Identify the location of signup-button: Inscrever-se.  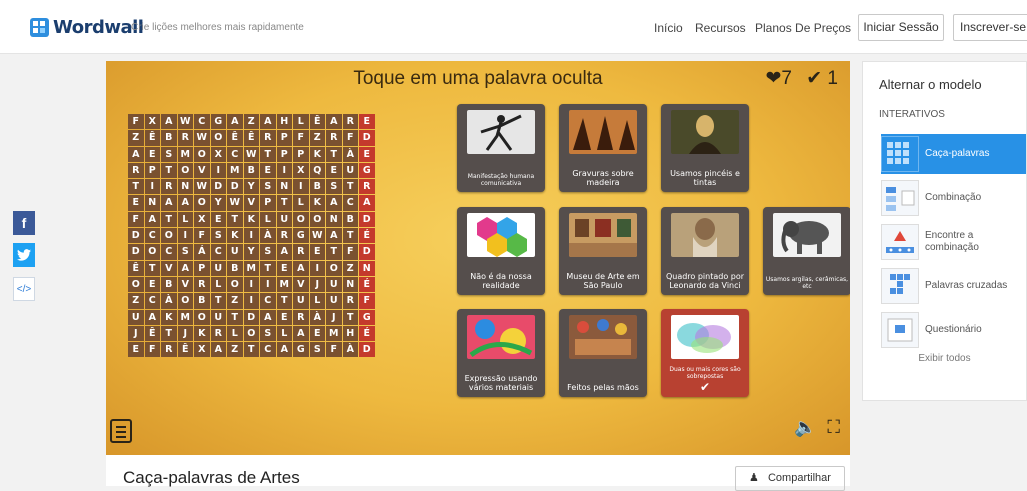
(990, 27).